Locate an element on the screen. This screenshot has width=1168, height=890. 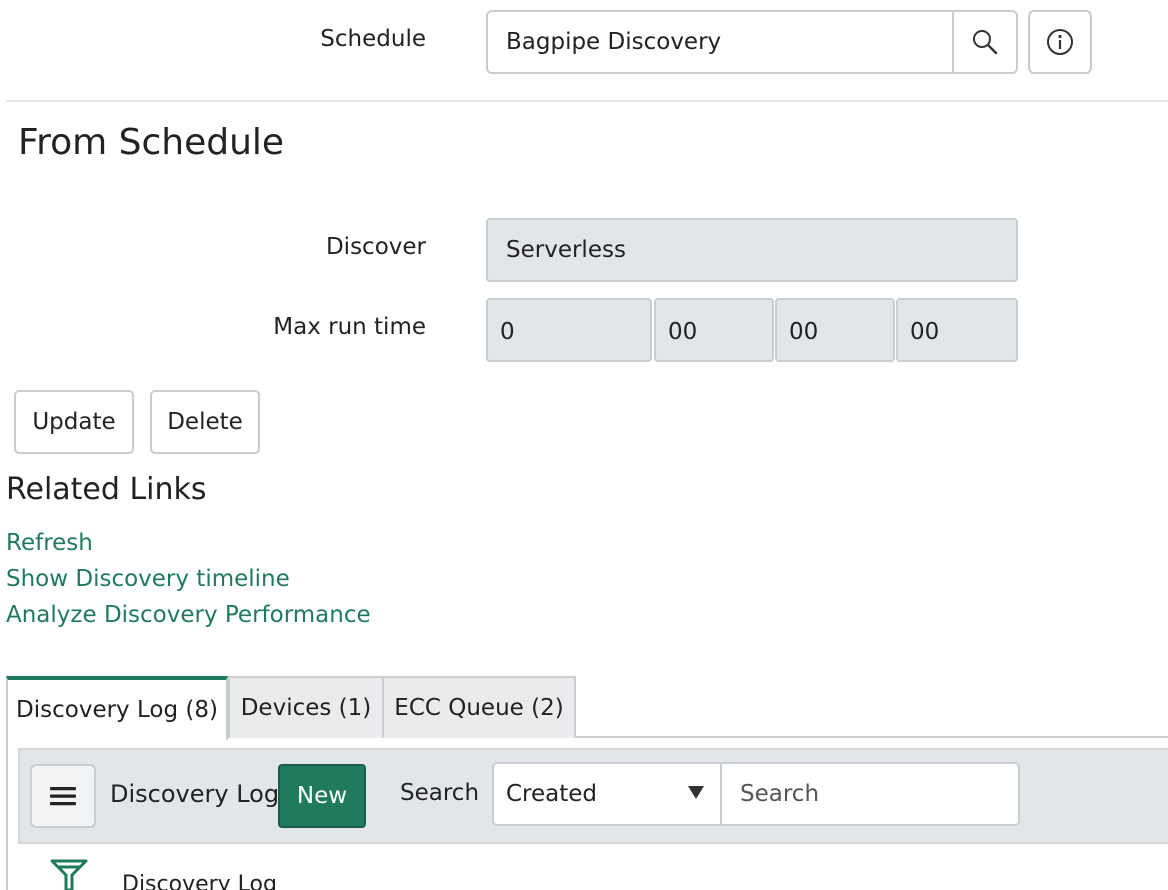
search-icon is located at coordinates (985, 42).